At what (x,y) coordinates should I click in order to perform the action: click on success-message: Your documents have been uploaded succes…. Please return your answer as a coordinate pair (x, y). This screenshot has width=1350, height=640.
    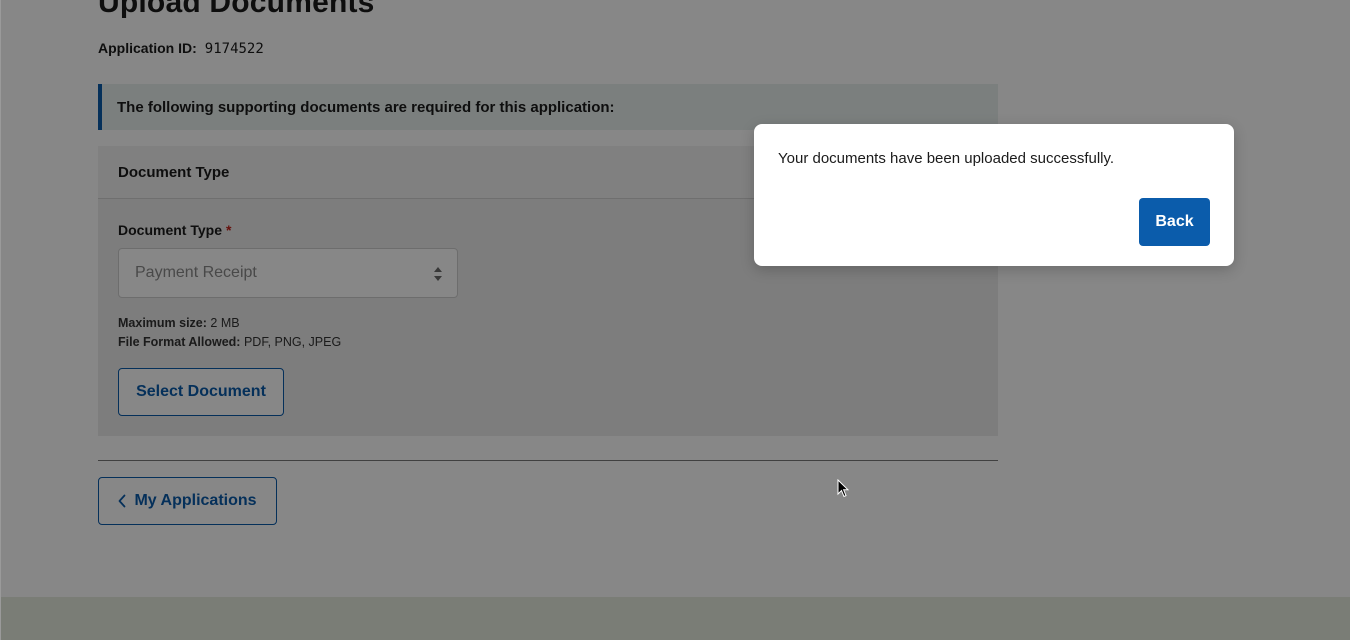
    Looking at the image, I should click on (946, 158).